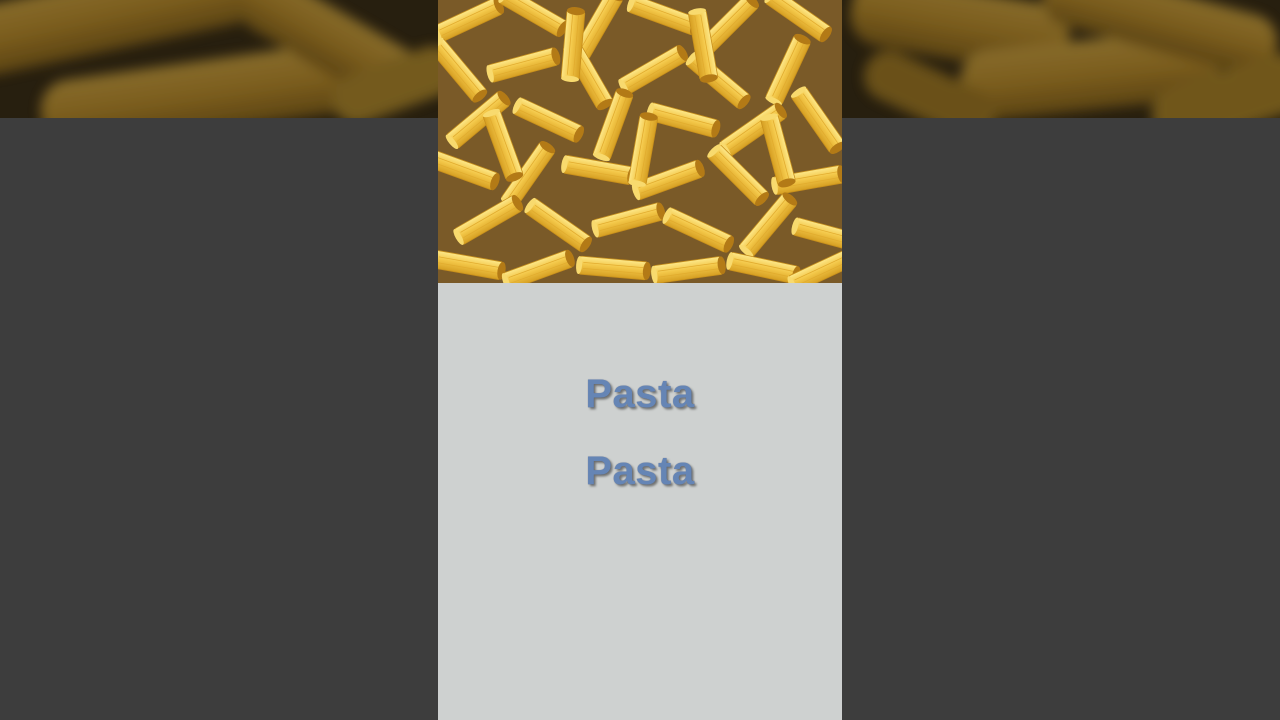 This screenshot has width=1280, height=720. What do you see at coordinates (640, 394) in the screenshot?
I see `caption-word-1: Pasta` at bounding box center [640, 394].